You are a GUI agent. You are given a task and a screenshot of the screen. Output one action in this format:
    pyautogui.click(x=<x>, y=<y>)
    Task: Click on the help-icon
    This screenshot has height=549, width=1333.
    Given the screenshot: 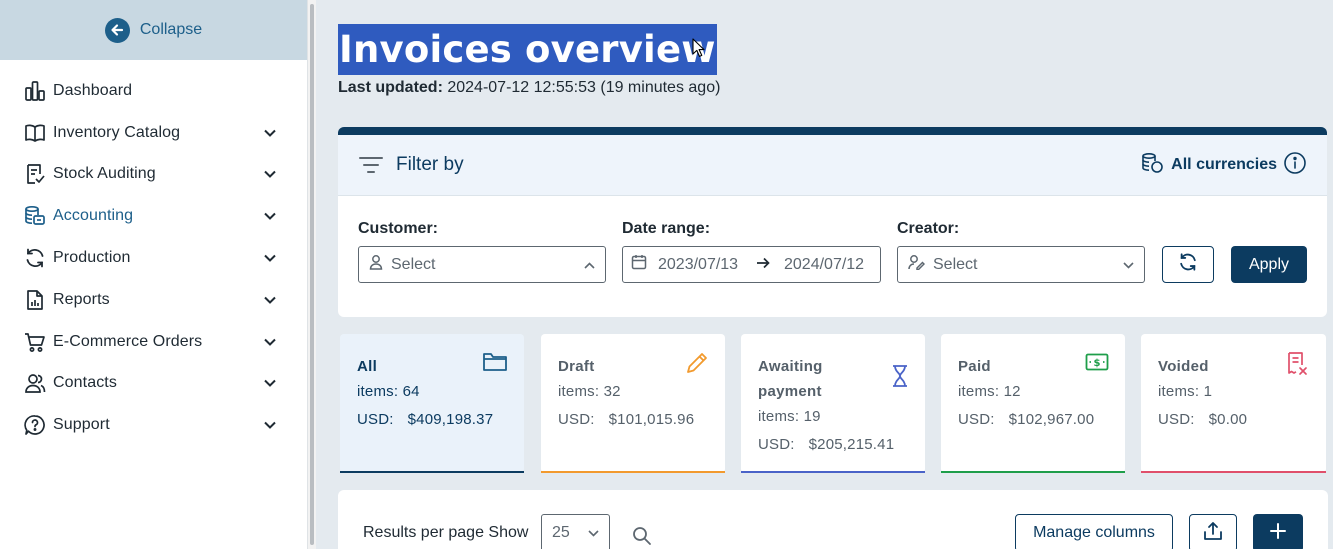 What is the action you would take?
    pyautogui.click(x=35, y=425)
    